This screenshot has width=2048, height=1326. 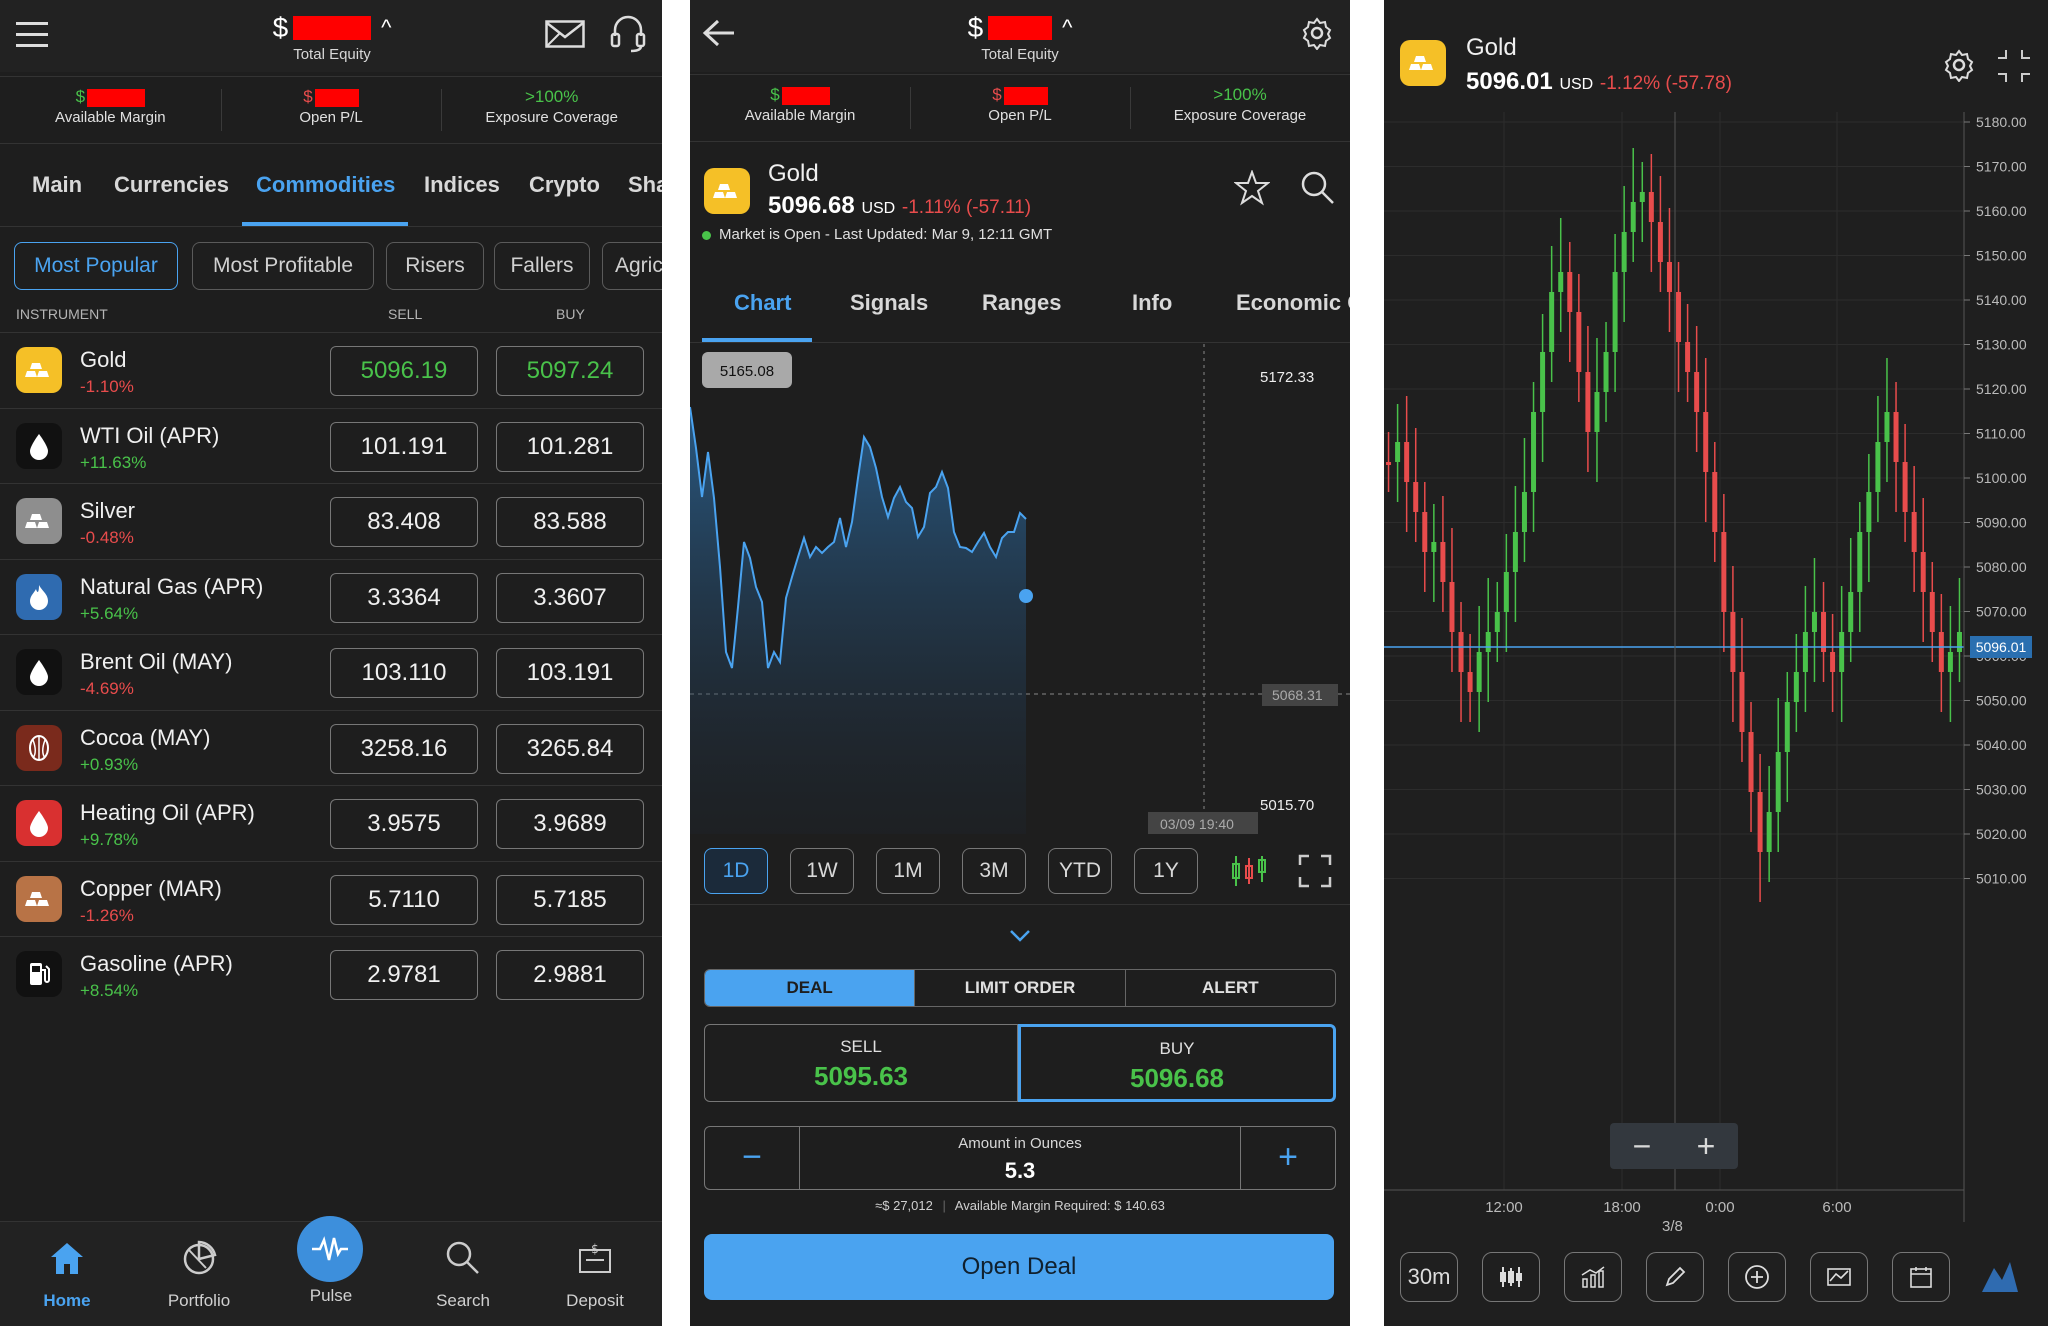 What do you see at coordinates (994, 871) in the screenshot?
I see `range-3m: 3M` at bounding box center [994, 871].